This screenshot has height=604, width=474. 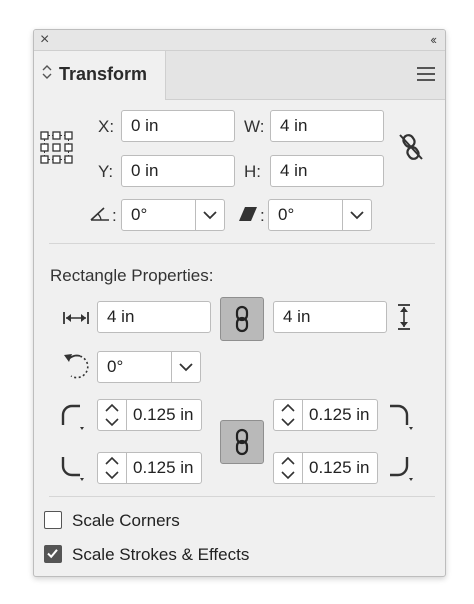 What do you see at coordinates (330, 317) in the screenshot?
I see `rect-height-field: 4 in` at bounding box center [330, 317].